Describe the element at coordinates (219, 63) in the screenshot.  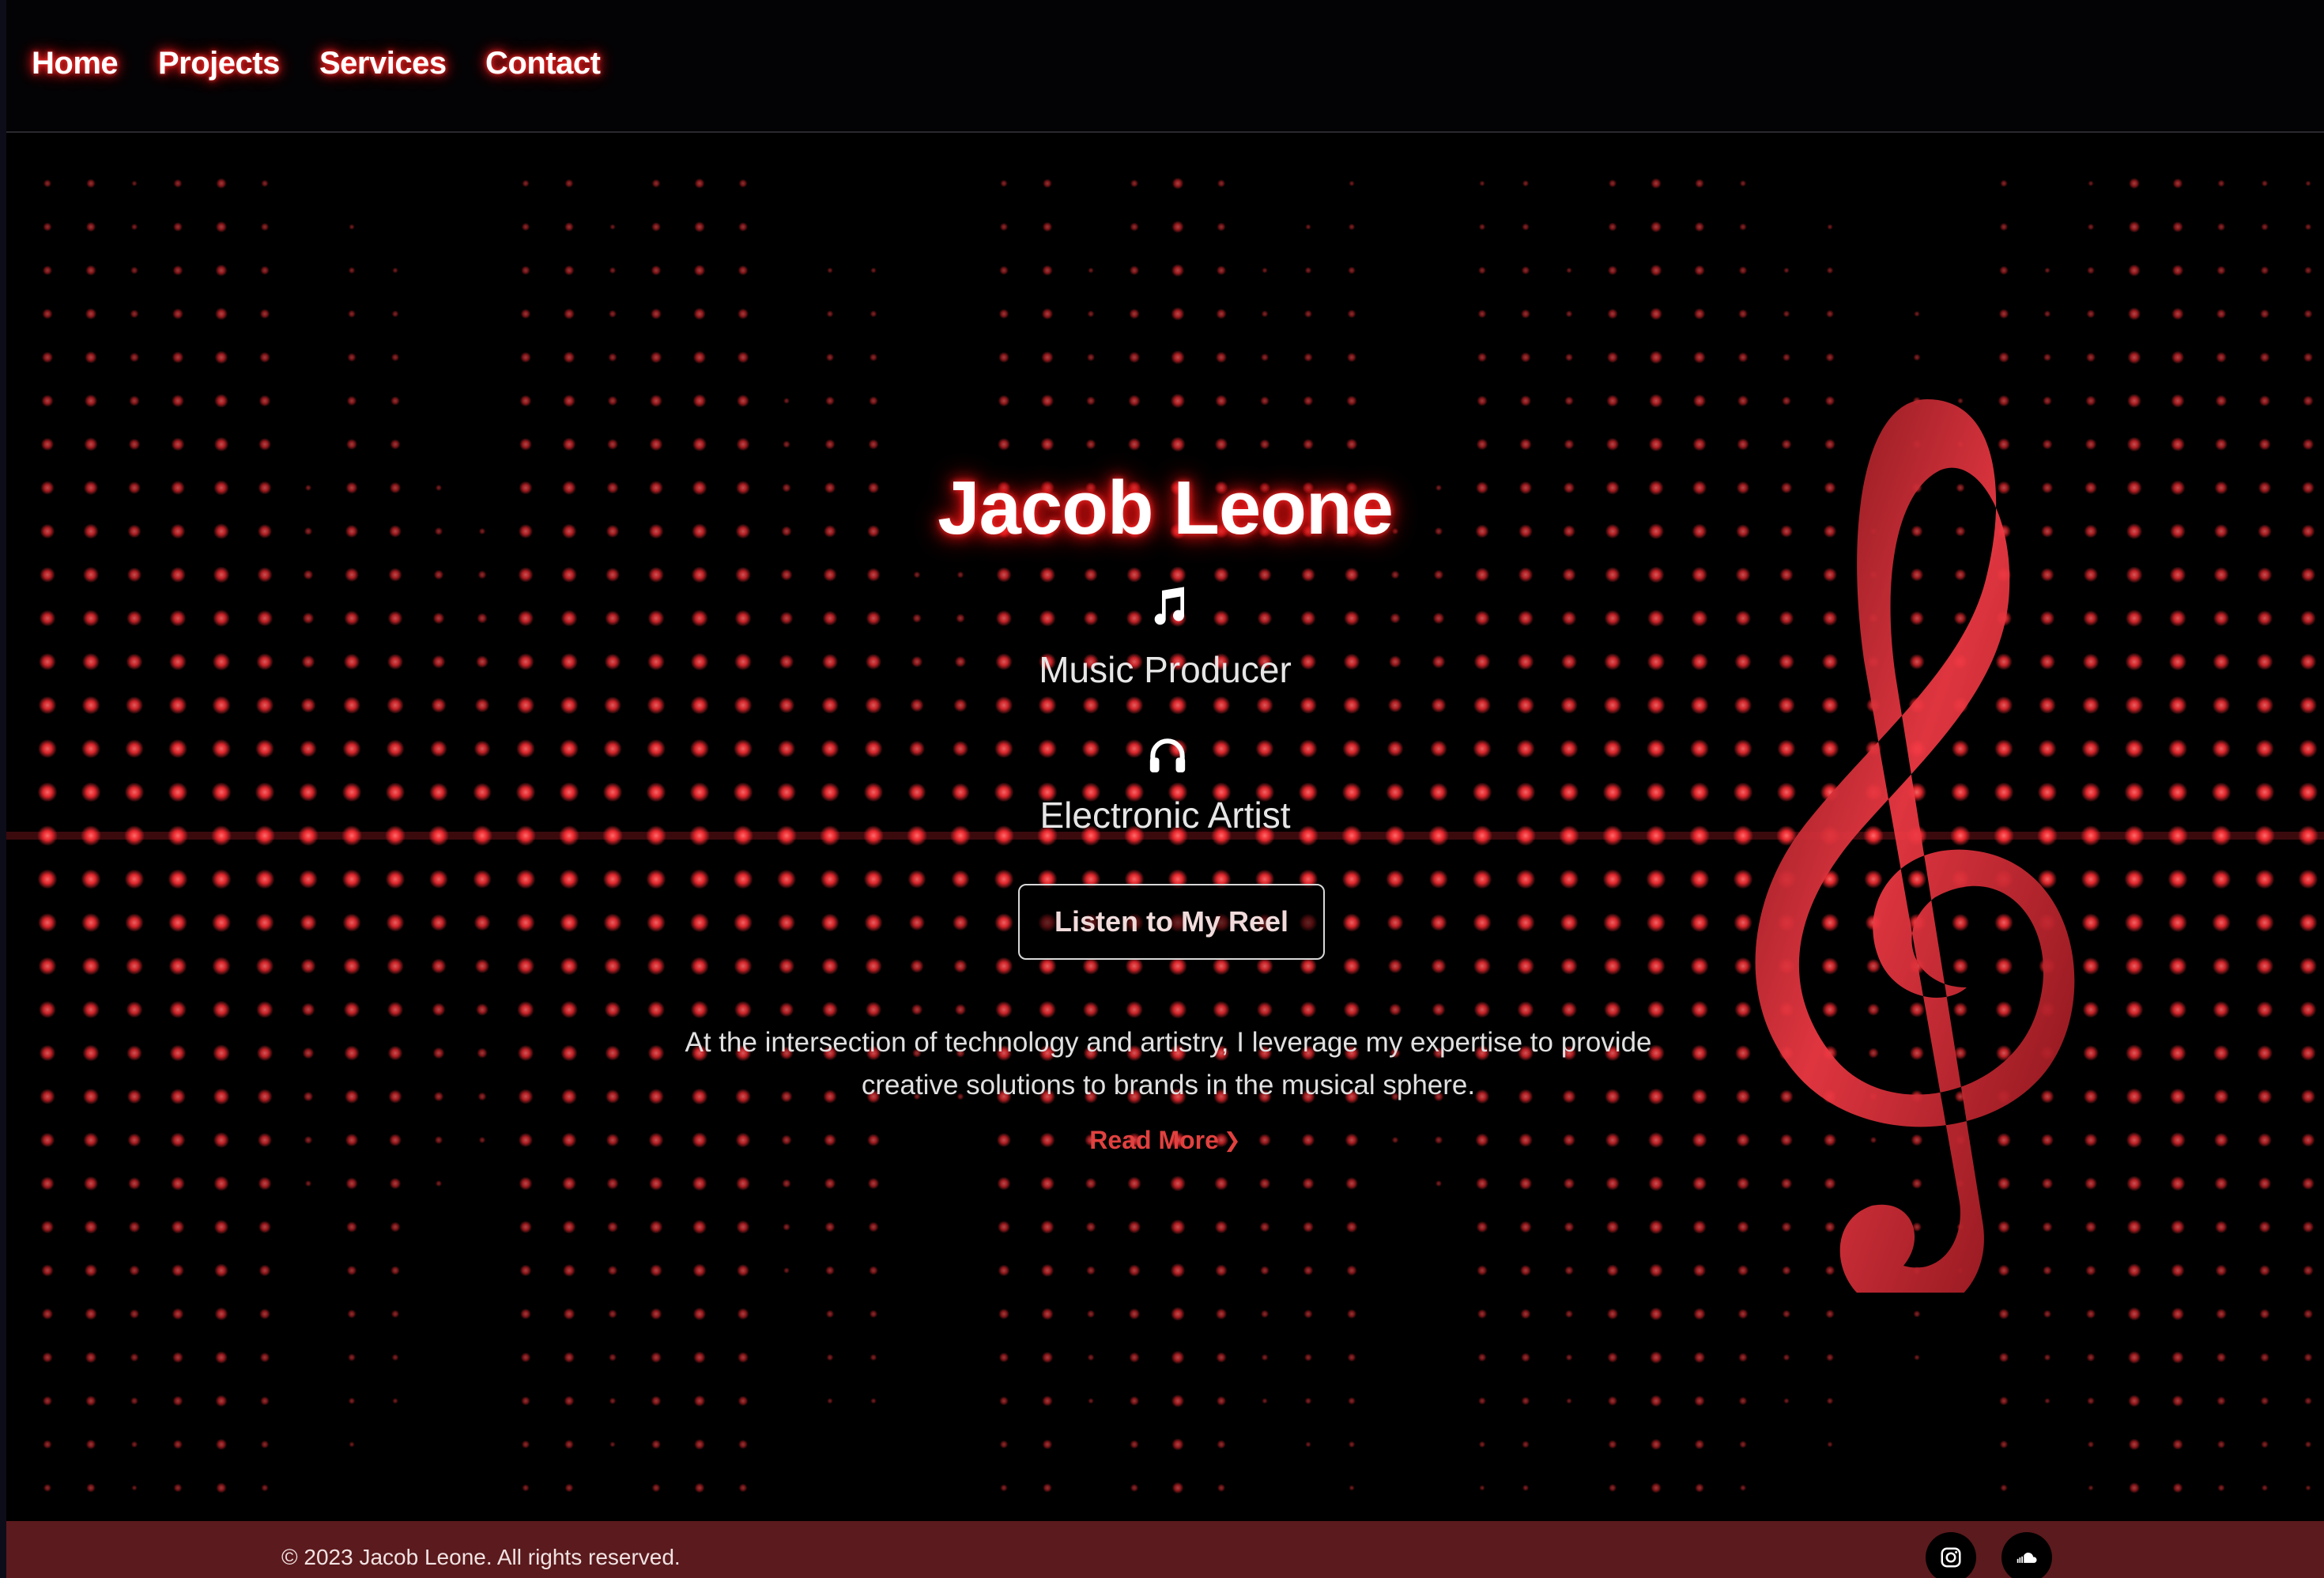
I see `nav-projects-link: Projects` at that location.